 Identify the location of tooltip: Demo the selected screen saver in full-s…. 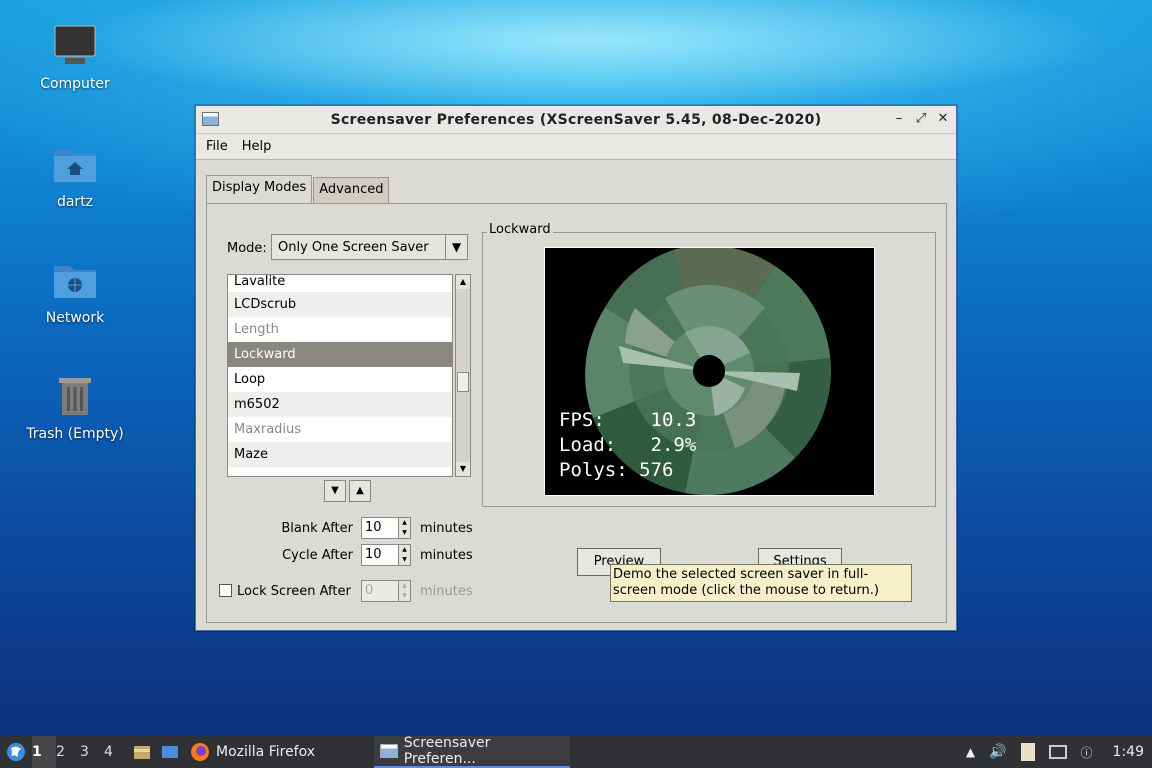
(761, 583).